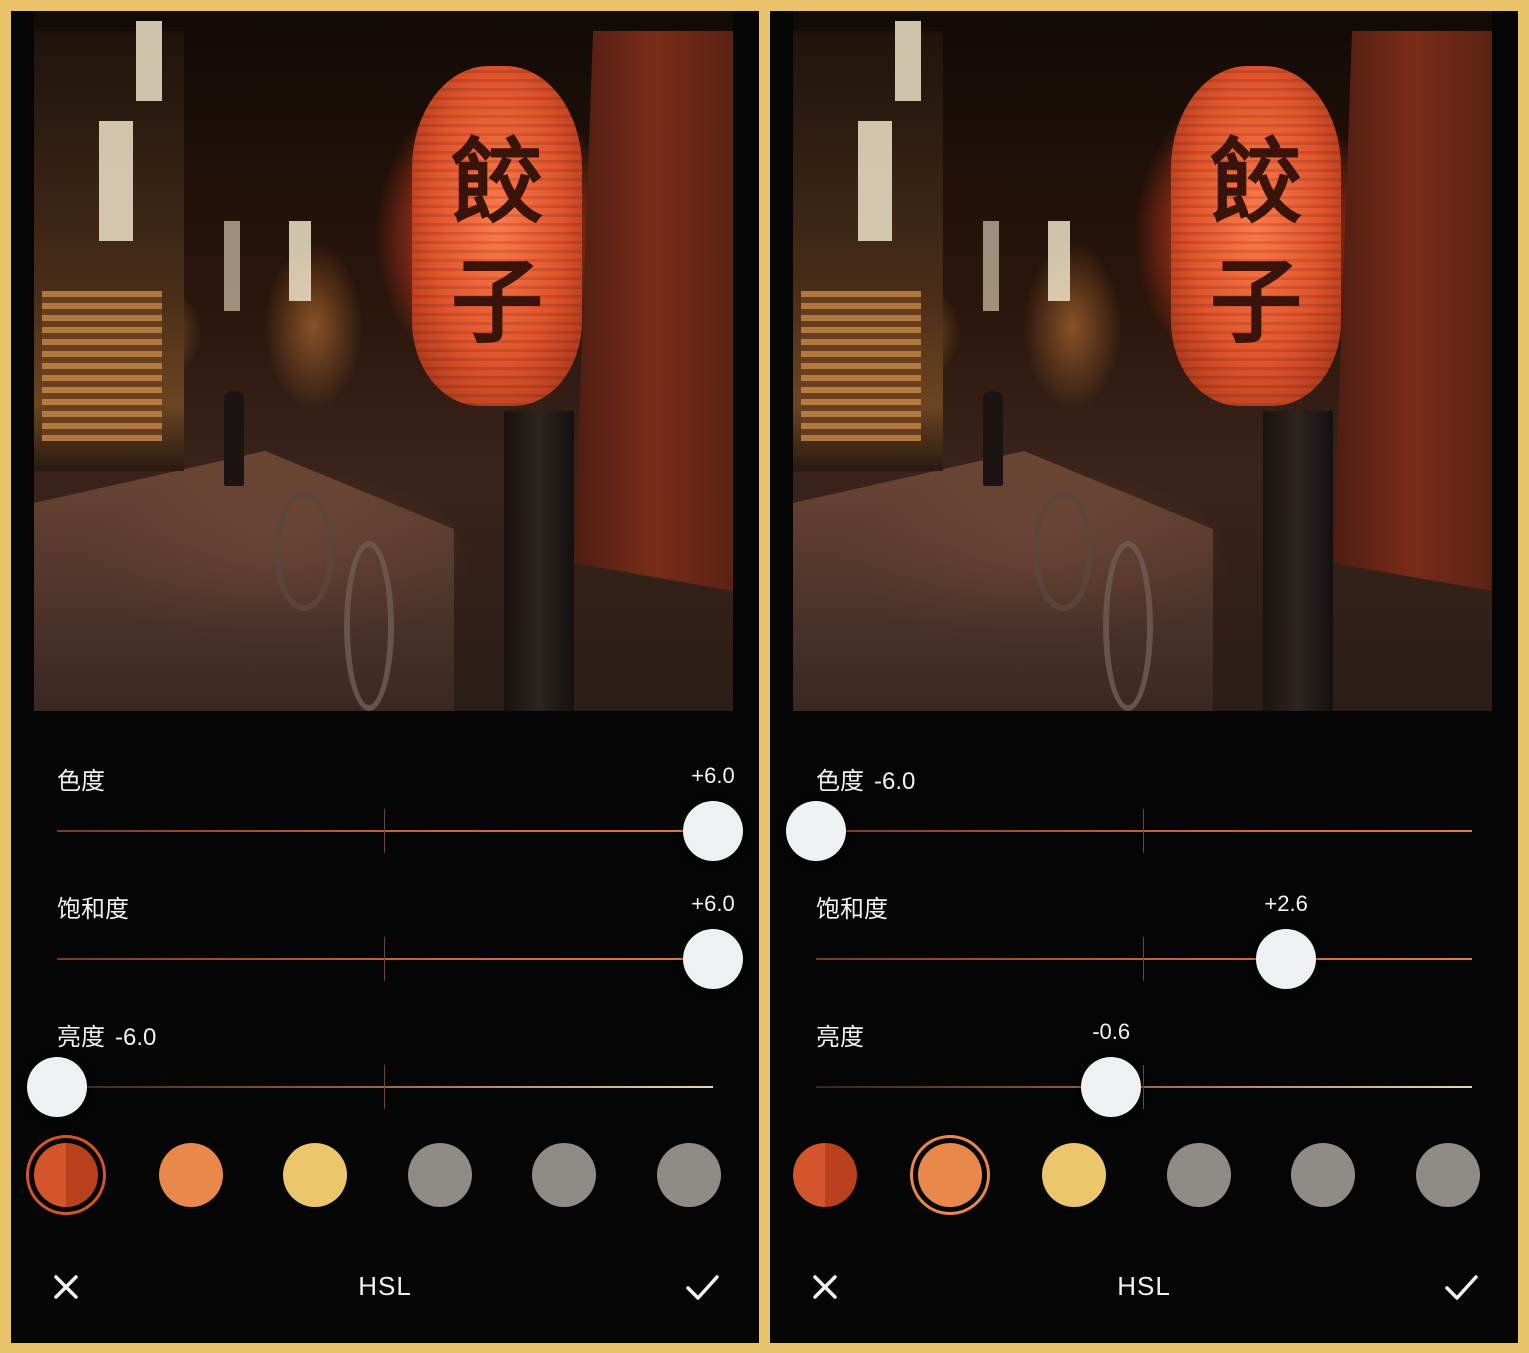 This screenshot has width=1529, height=1353. Describe the element at coordinates (1286, 903) in the screenshot. I see `saturation-value: +2.6` at that location.